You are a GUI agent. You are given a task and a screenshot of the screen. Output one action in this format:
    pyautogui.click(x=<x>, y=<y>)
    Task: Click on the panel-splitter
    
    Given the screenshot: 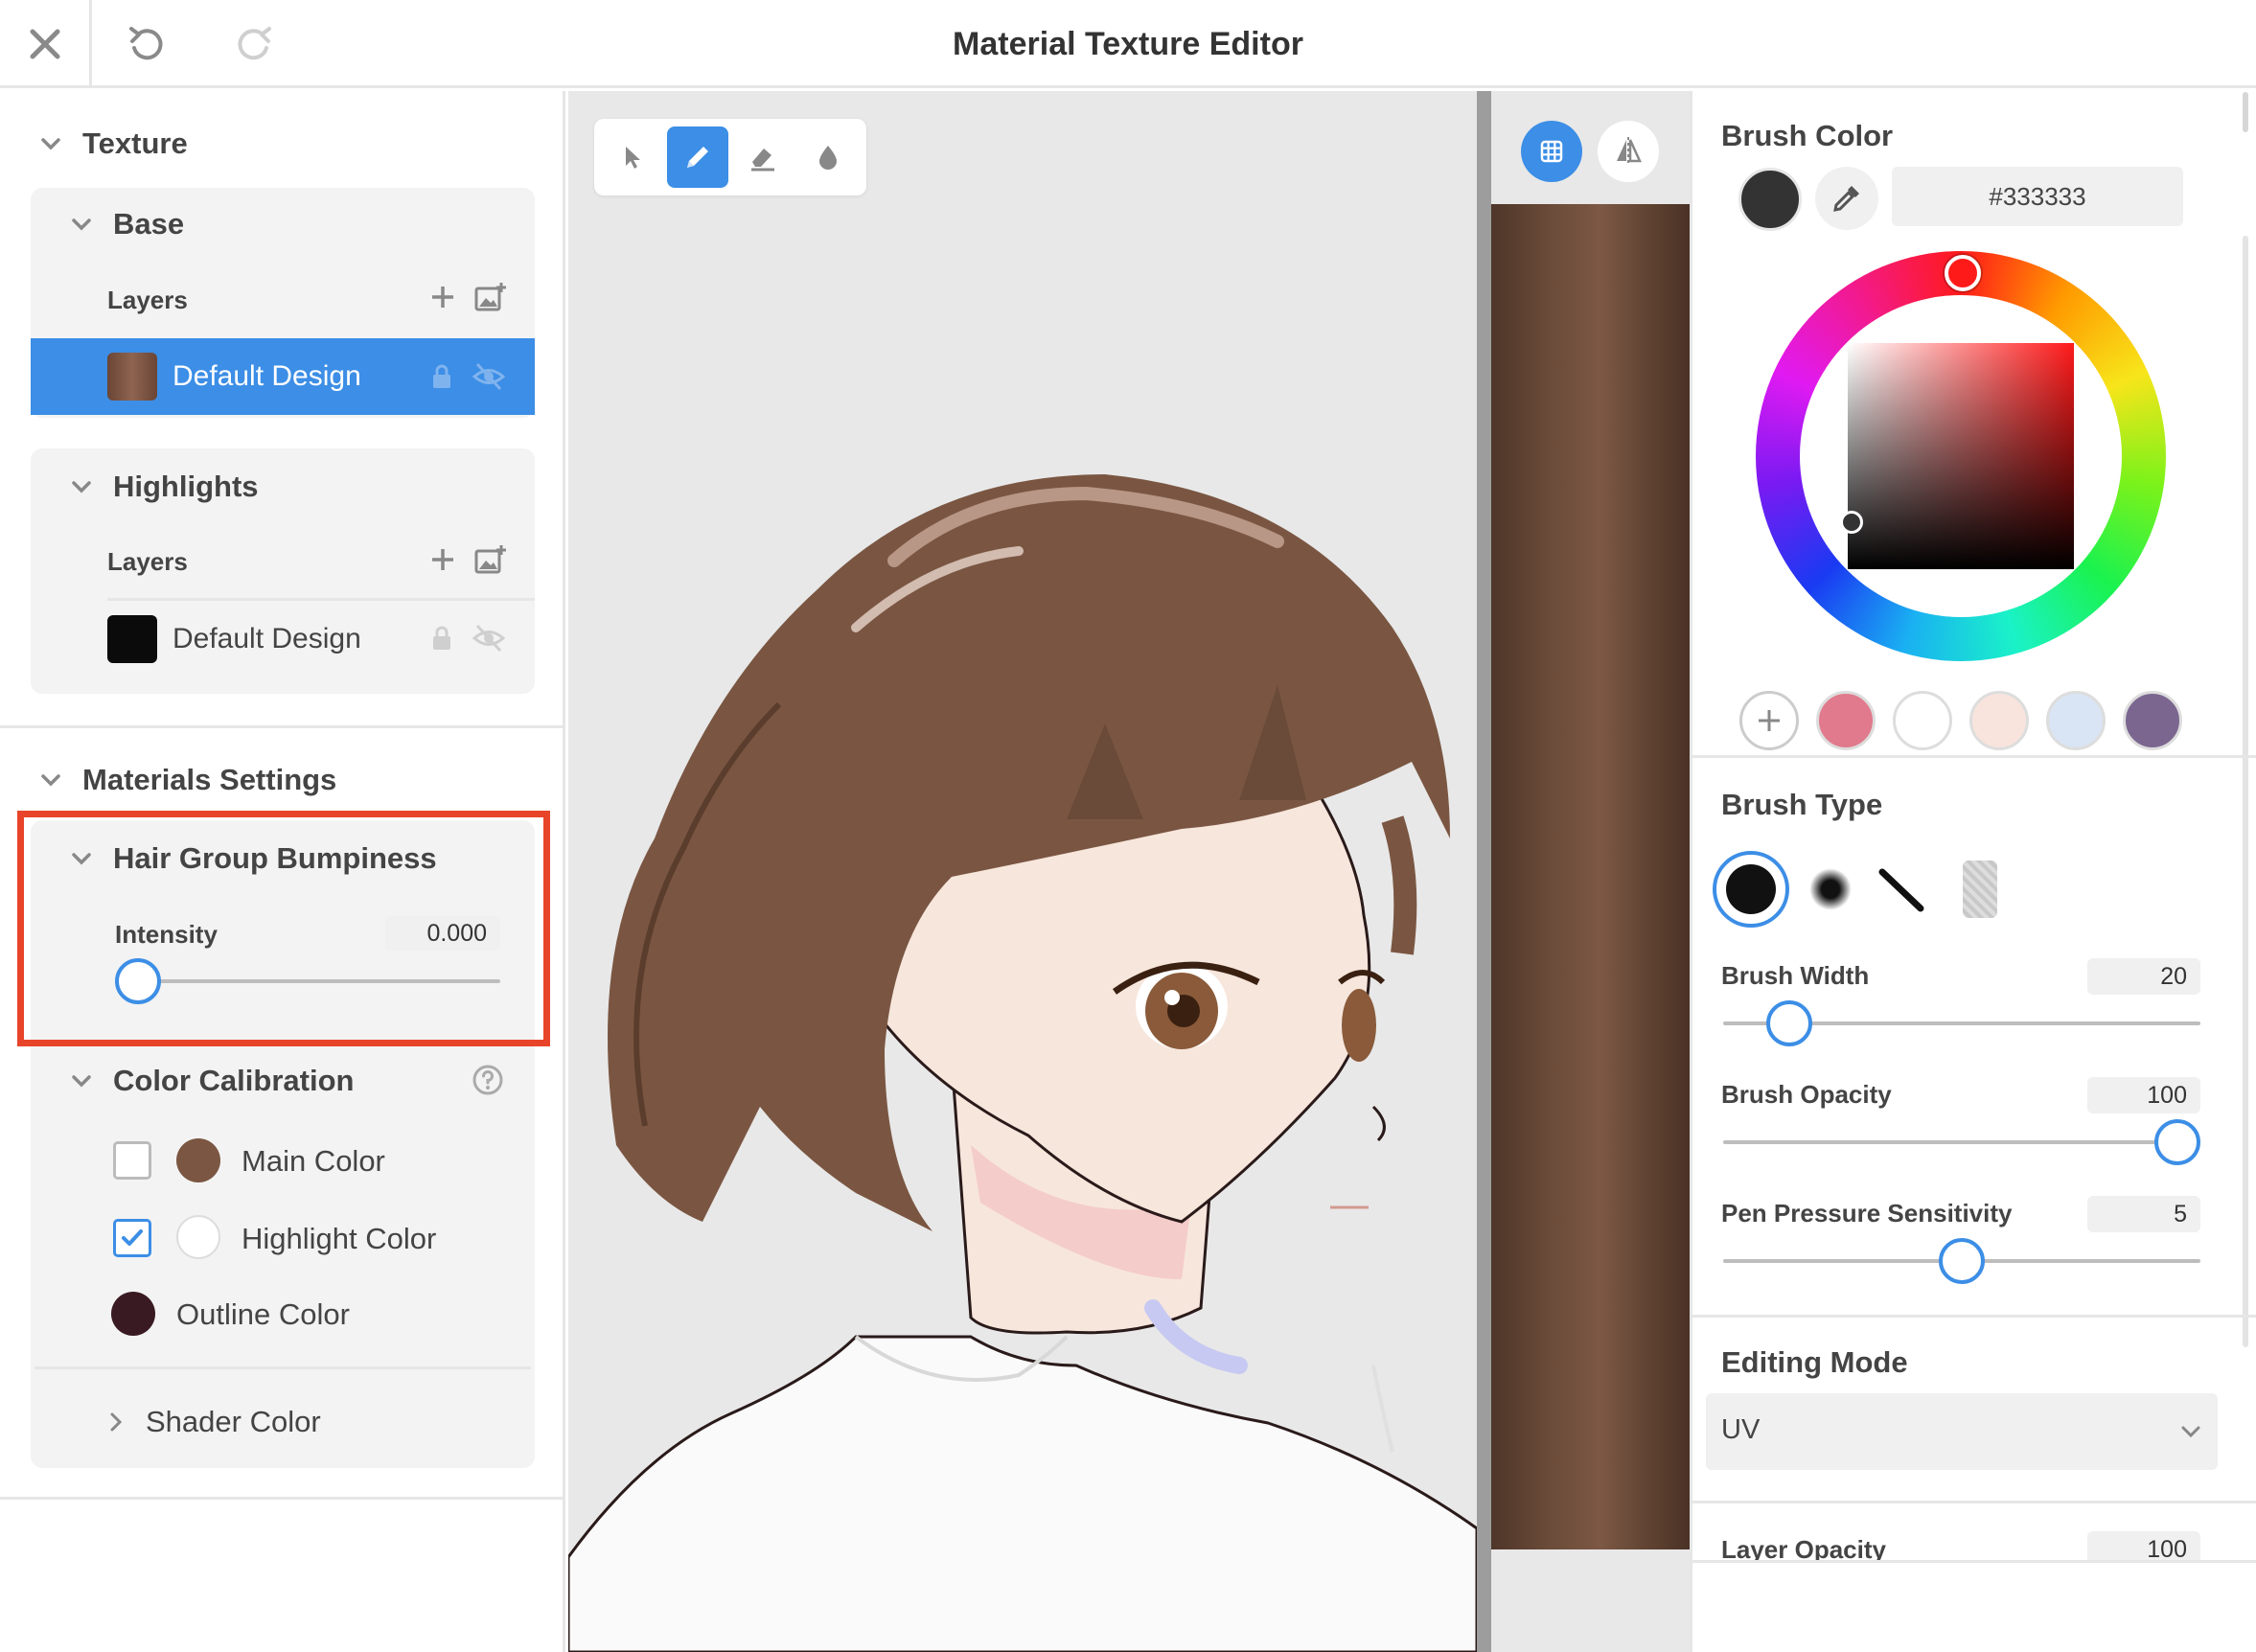 What is the action you would take?
    pyautogui.click(x=1484, y=871)
    